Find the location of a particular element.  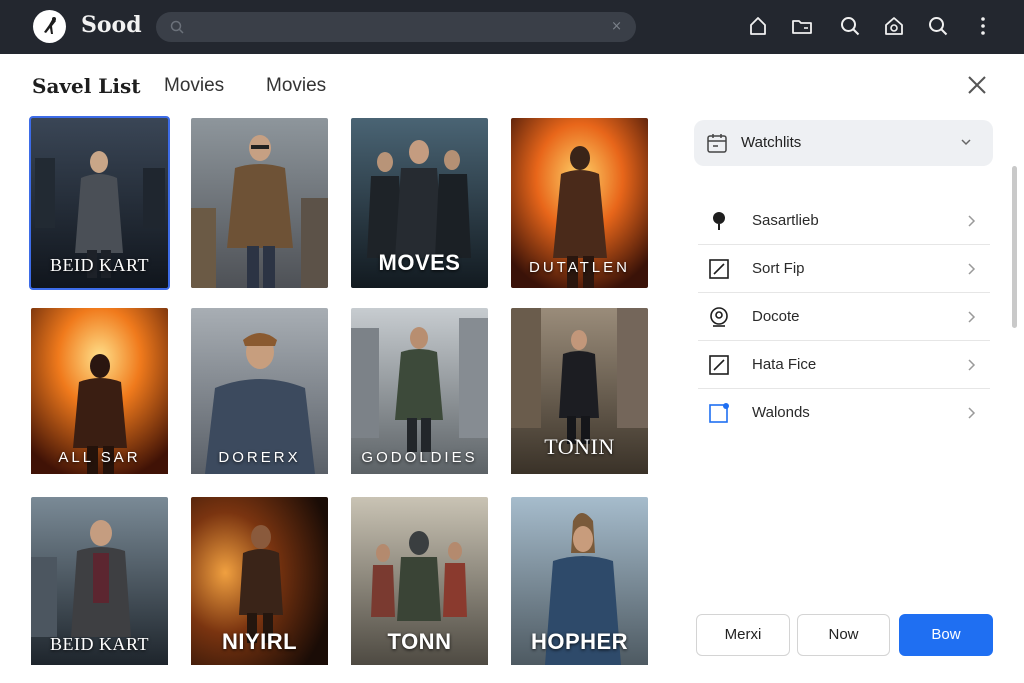

app-logo is located at coordinates (49, 26).